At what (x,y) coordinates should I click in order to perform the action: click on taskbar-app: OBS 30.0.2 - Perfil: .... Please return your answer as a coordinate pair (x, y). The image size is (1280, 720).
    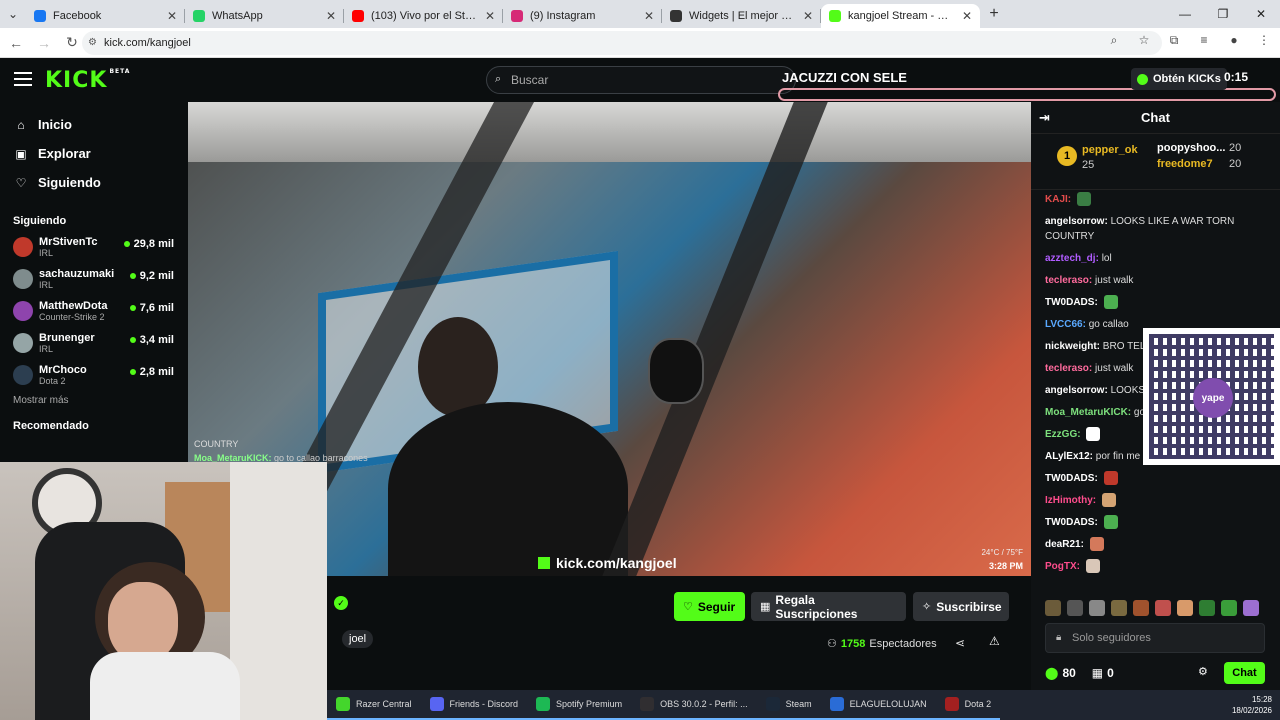
    Looking at the image, I should click on (694, 705).